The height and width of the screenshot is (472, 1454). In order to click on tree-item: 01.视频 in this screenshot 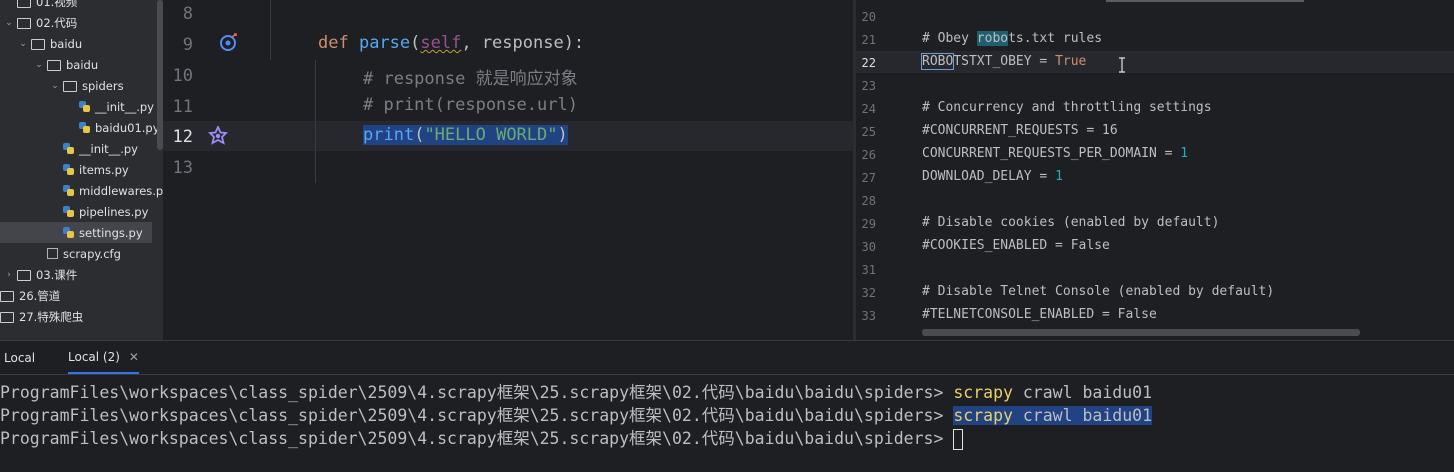, I will do `click(38, 6)`.